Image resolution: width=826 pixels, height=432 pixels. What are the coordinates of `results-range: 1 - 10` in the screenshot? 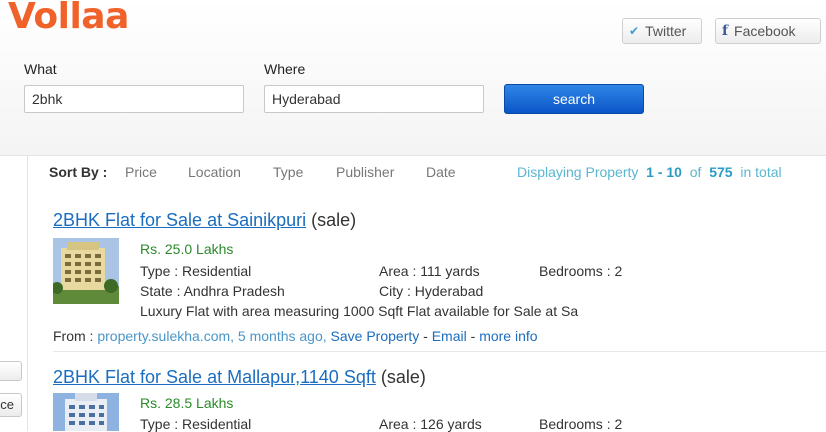 It's located at (664, 172).